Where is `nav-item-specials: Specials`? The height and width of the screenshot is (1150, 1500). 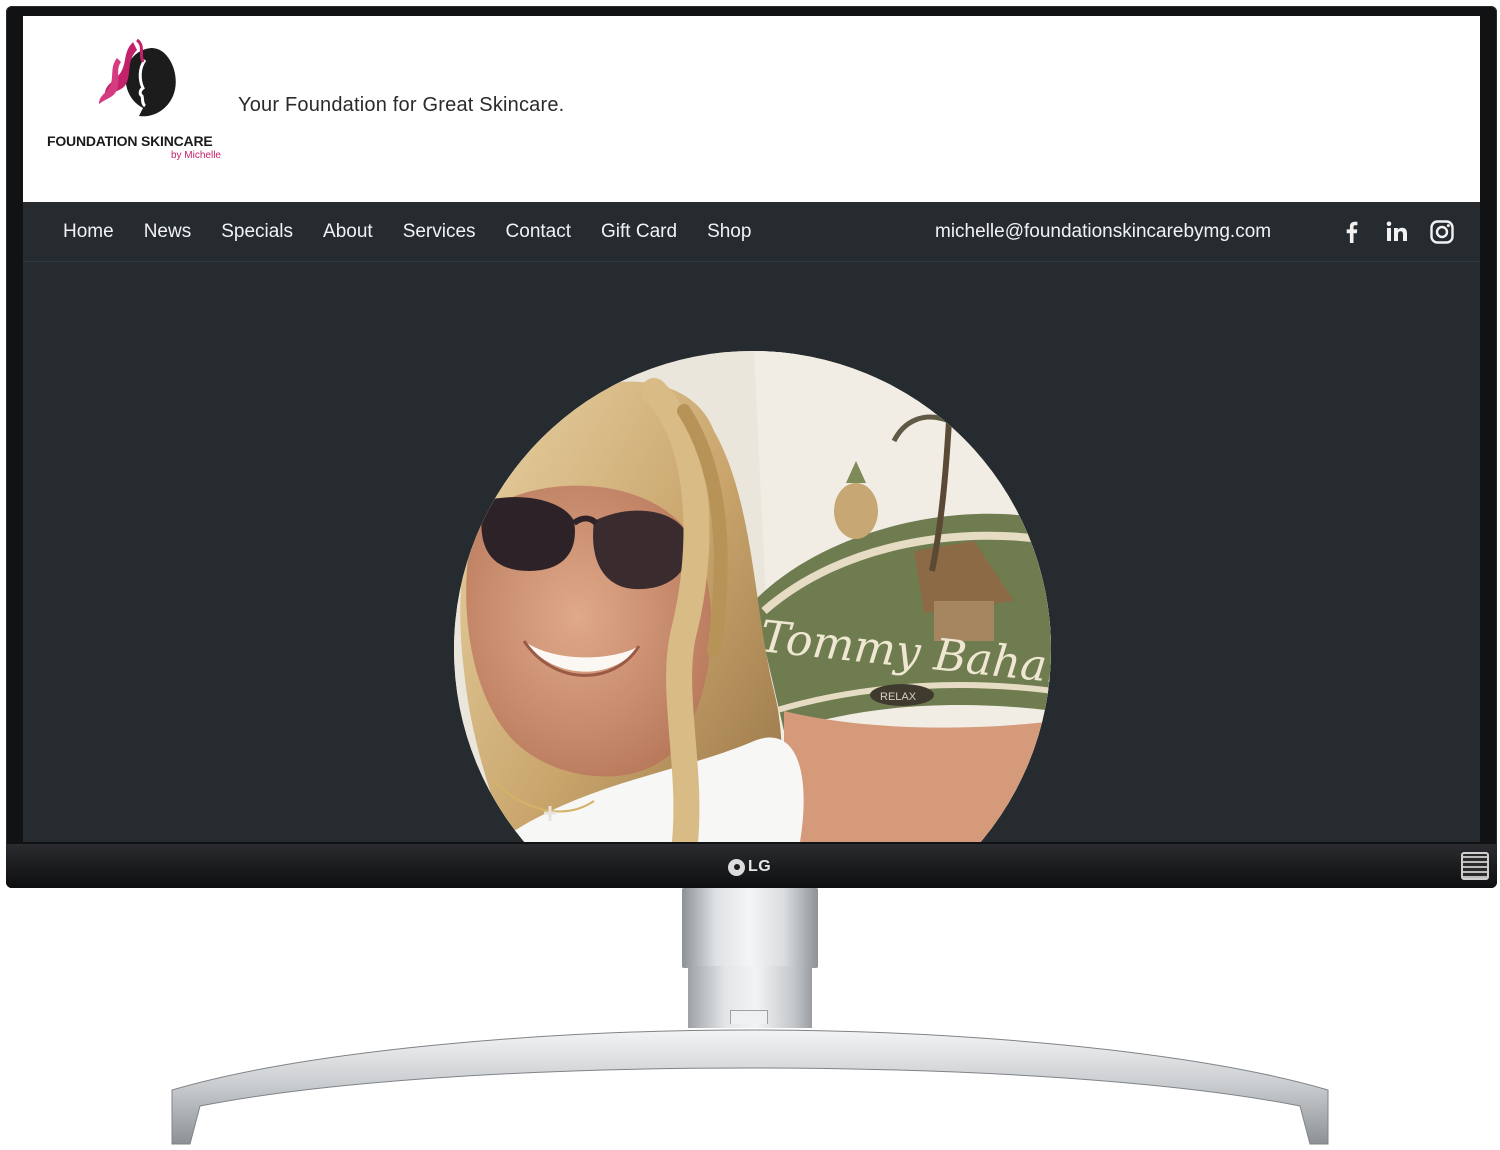 nav-item-specials: Specials is located at coordinates (257, 232).